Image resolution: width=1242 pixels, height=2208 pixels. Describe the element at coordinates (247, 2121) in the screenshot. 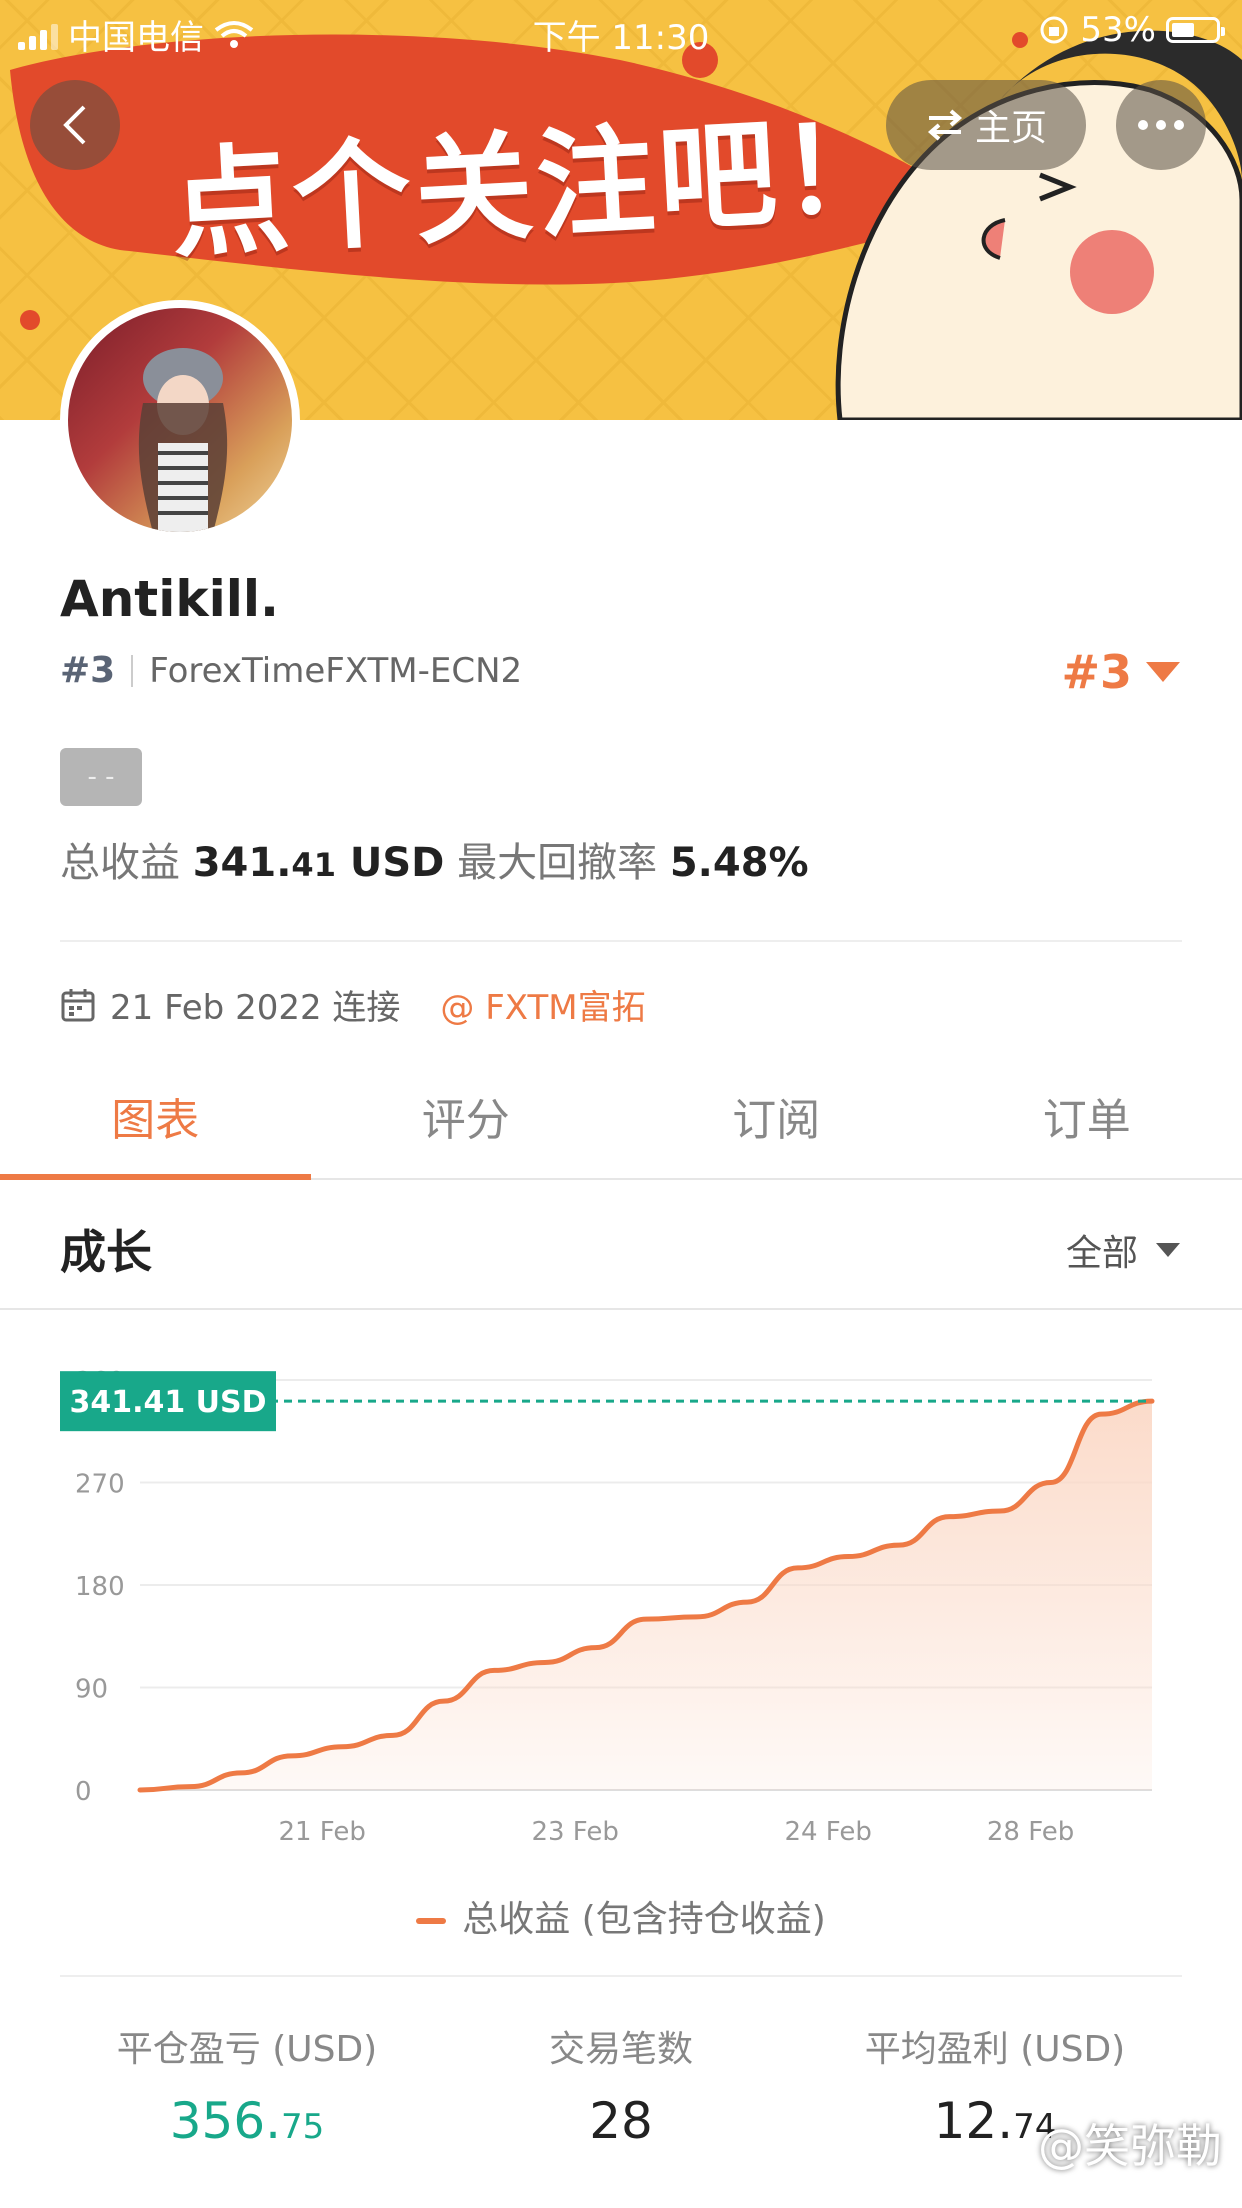

I see `stat-value: 356.75` at that location.